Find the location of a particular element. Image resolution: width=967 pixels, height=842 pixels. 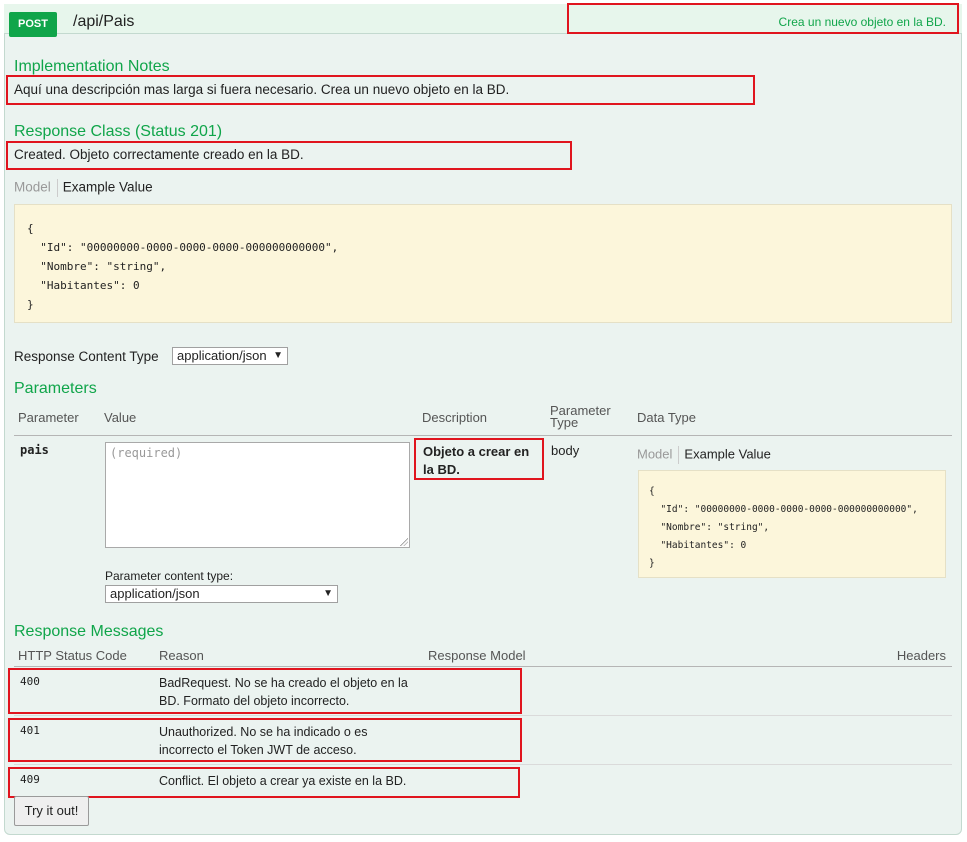

http-method-badge: POST is located at coordinates (33, 24).